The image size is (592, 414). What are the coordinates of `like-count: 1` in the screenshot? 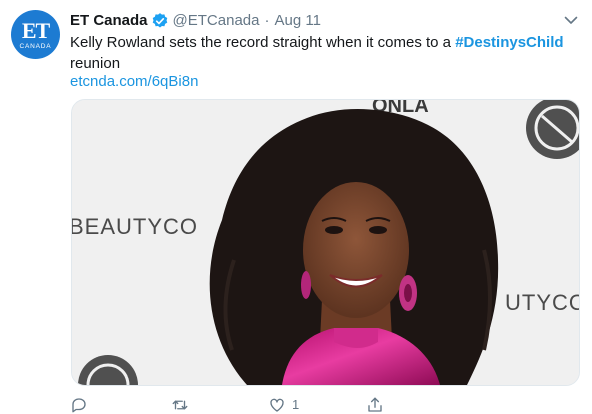 It's located at (296, 404).